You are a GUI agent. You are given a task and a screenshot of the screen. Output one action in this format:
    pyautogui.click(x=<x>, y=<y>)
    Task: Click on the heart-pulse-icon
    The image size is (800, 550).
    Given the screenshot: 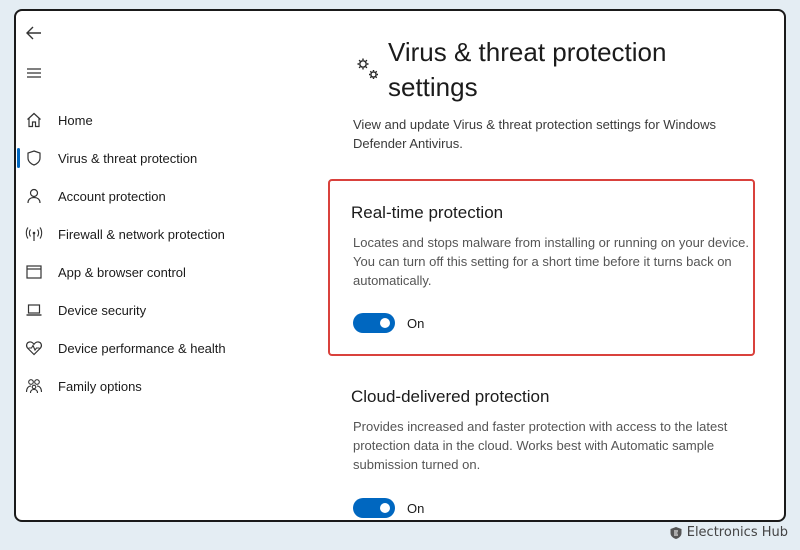 What is the action you would take?
    pyautogui.click(x=34, y=348)
    